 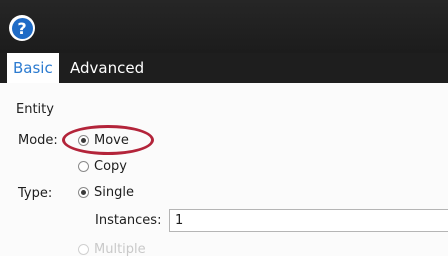 What do you see at coordinates (120, 249) in the screenshot?
I see `type-multiple-label: Multiple` at bounding box center [120, 249].